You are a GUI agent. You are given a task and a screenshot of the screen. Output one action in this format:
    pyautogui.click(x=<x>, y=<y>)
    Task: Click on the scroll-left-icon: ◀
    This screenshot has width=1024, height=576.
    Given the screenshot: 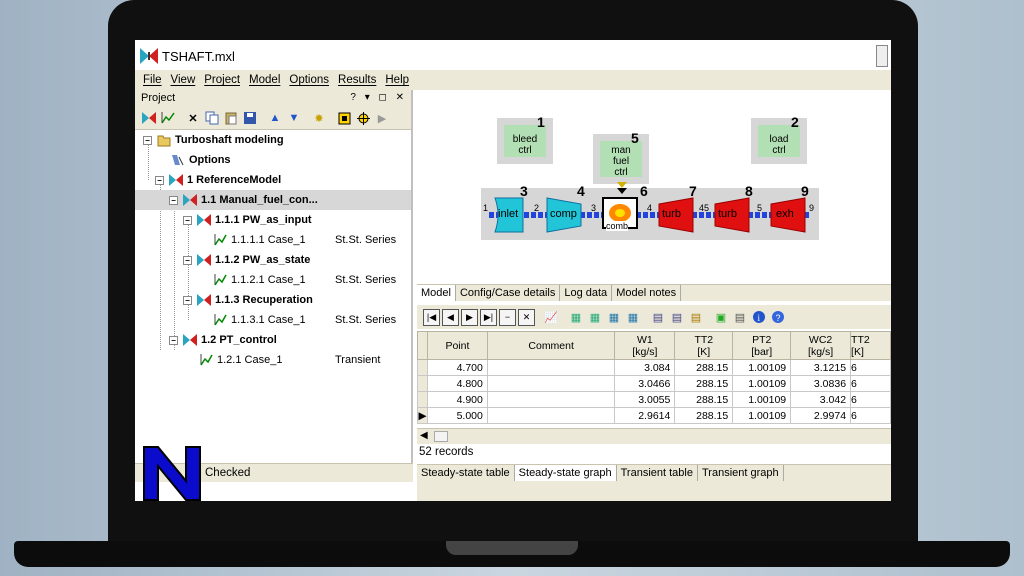 What is the action you would take?
    pyautogui.click(x=424, y=435)
    